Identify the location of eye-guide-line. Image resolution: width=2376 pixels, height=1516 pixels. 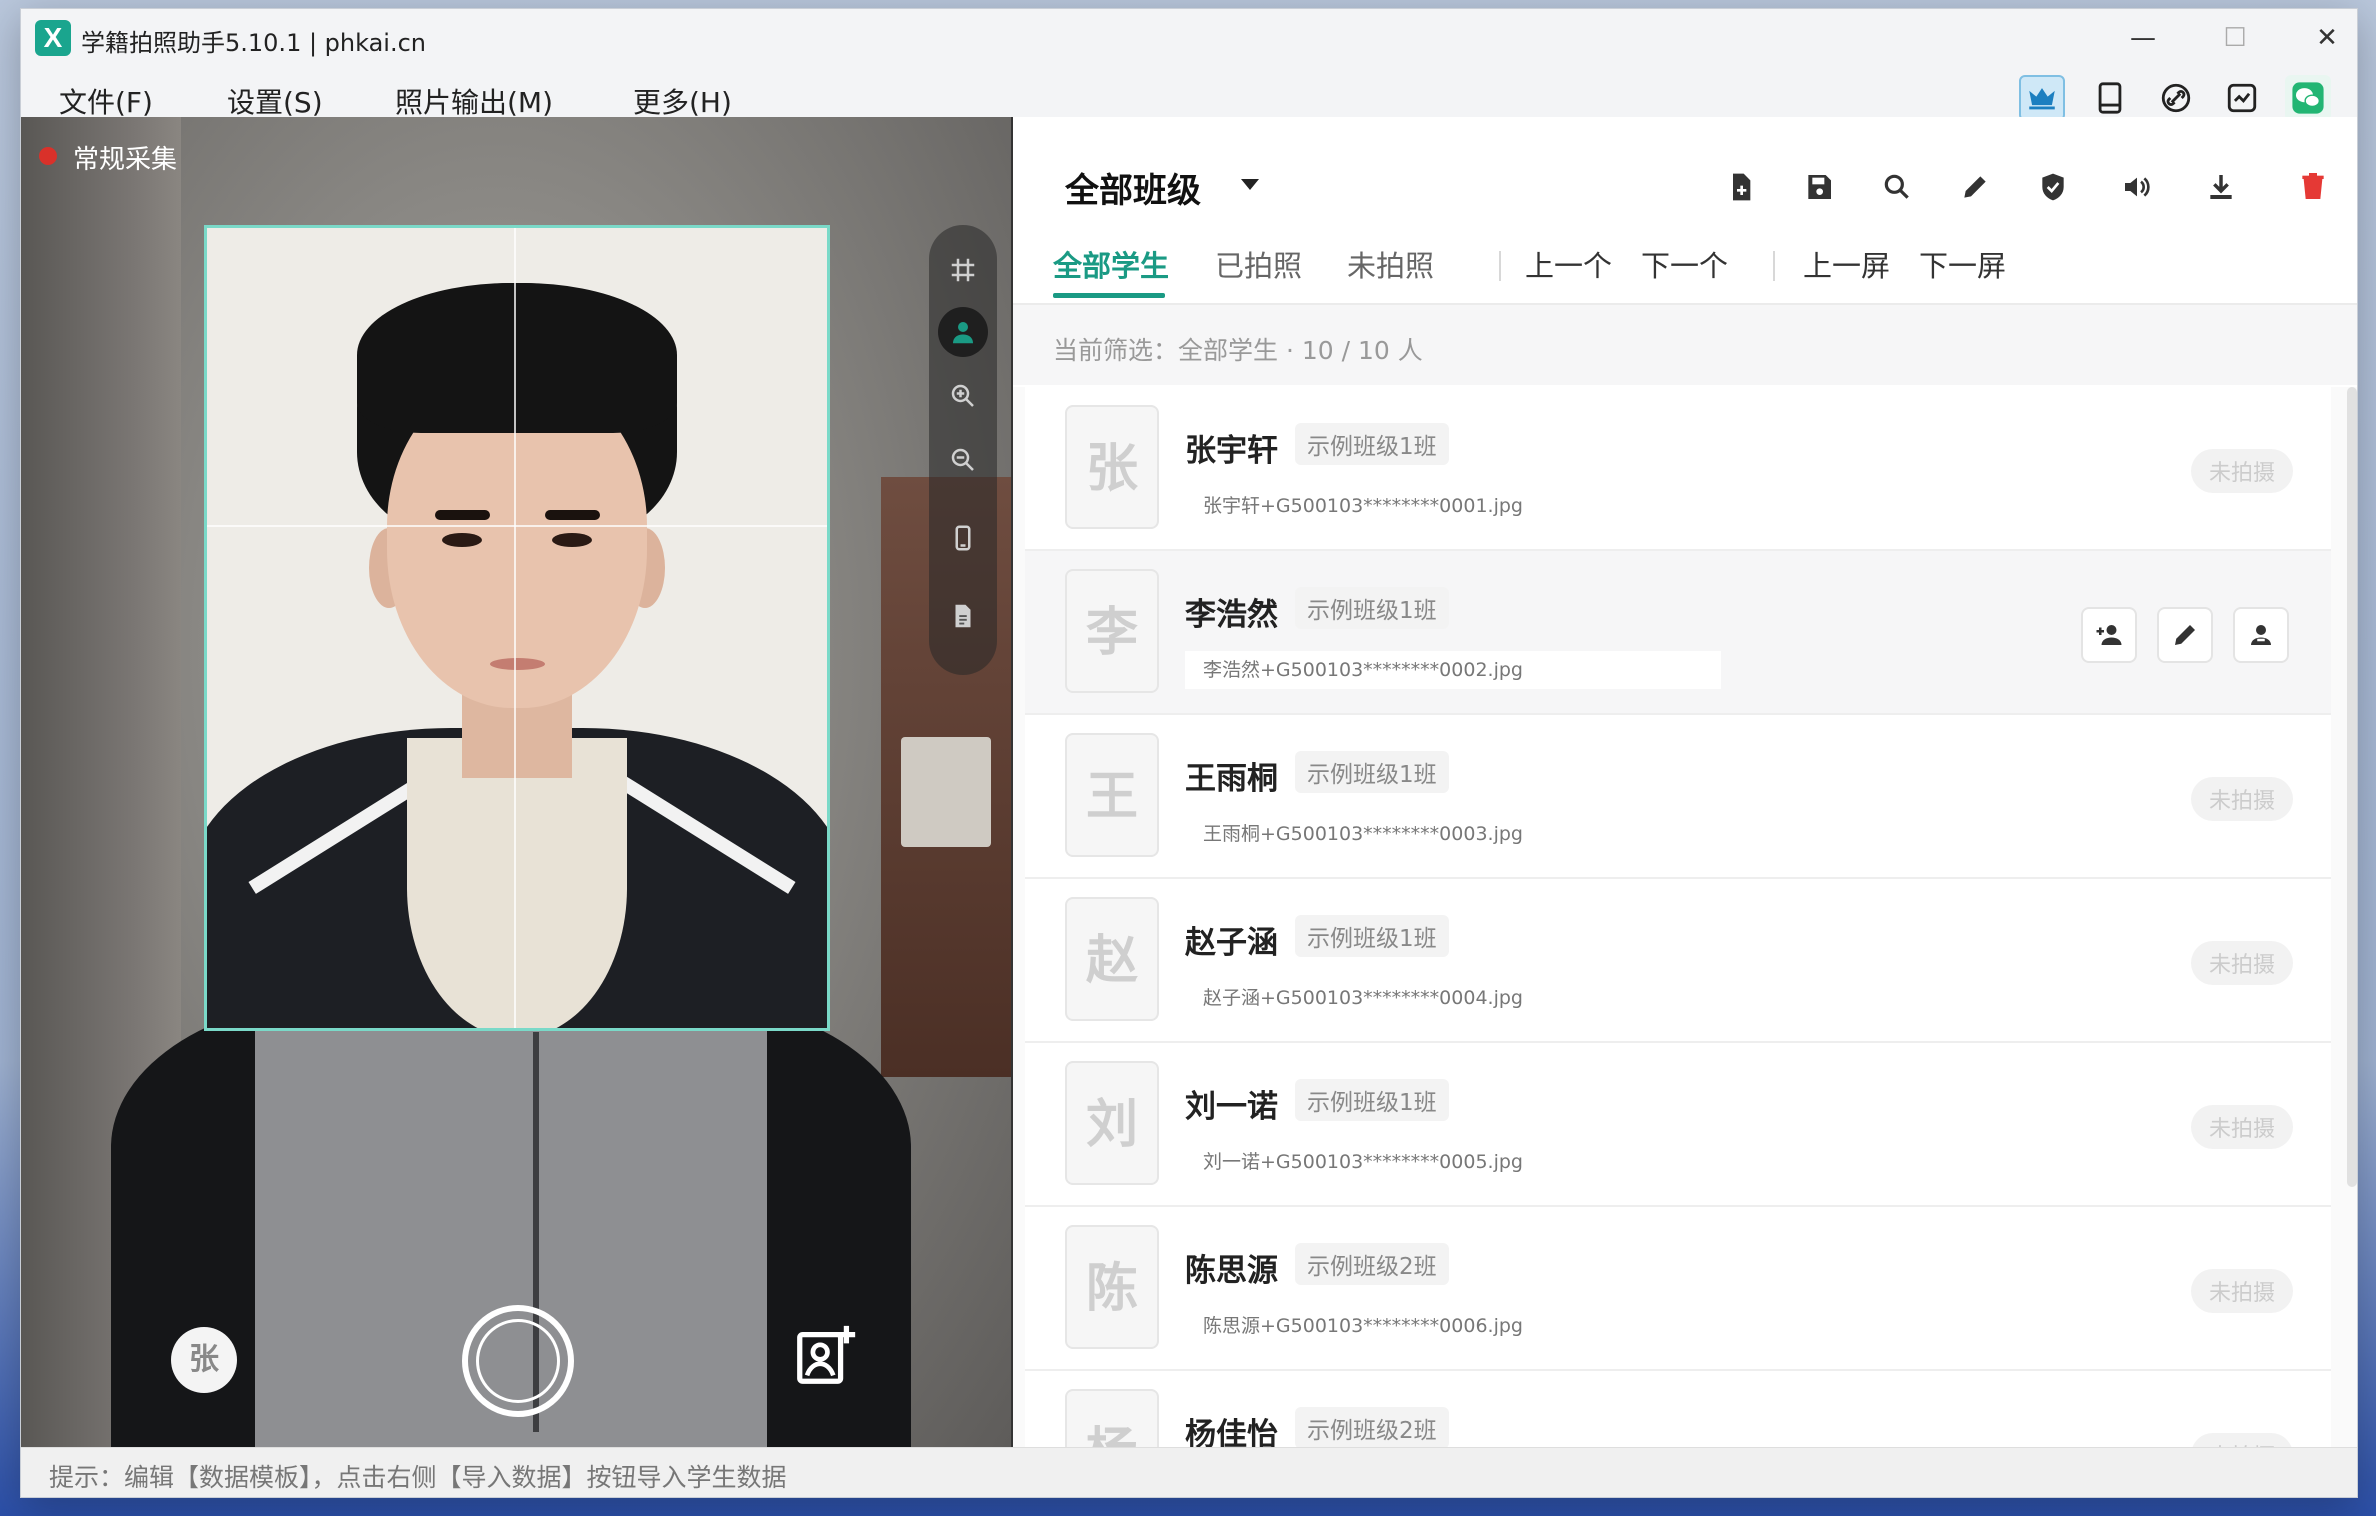
(517, 526).